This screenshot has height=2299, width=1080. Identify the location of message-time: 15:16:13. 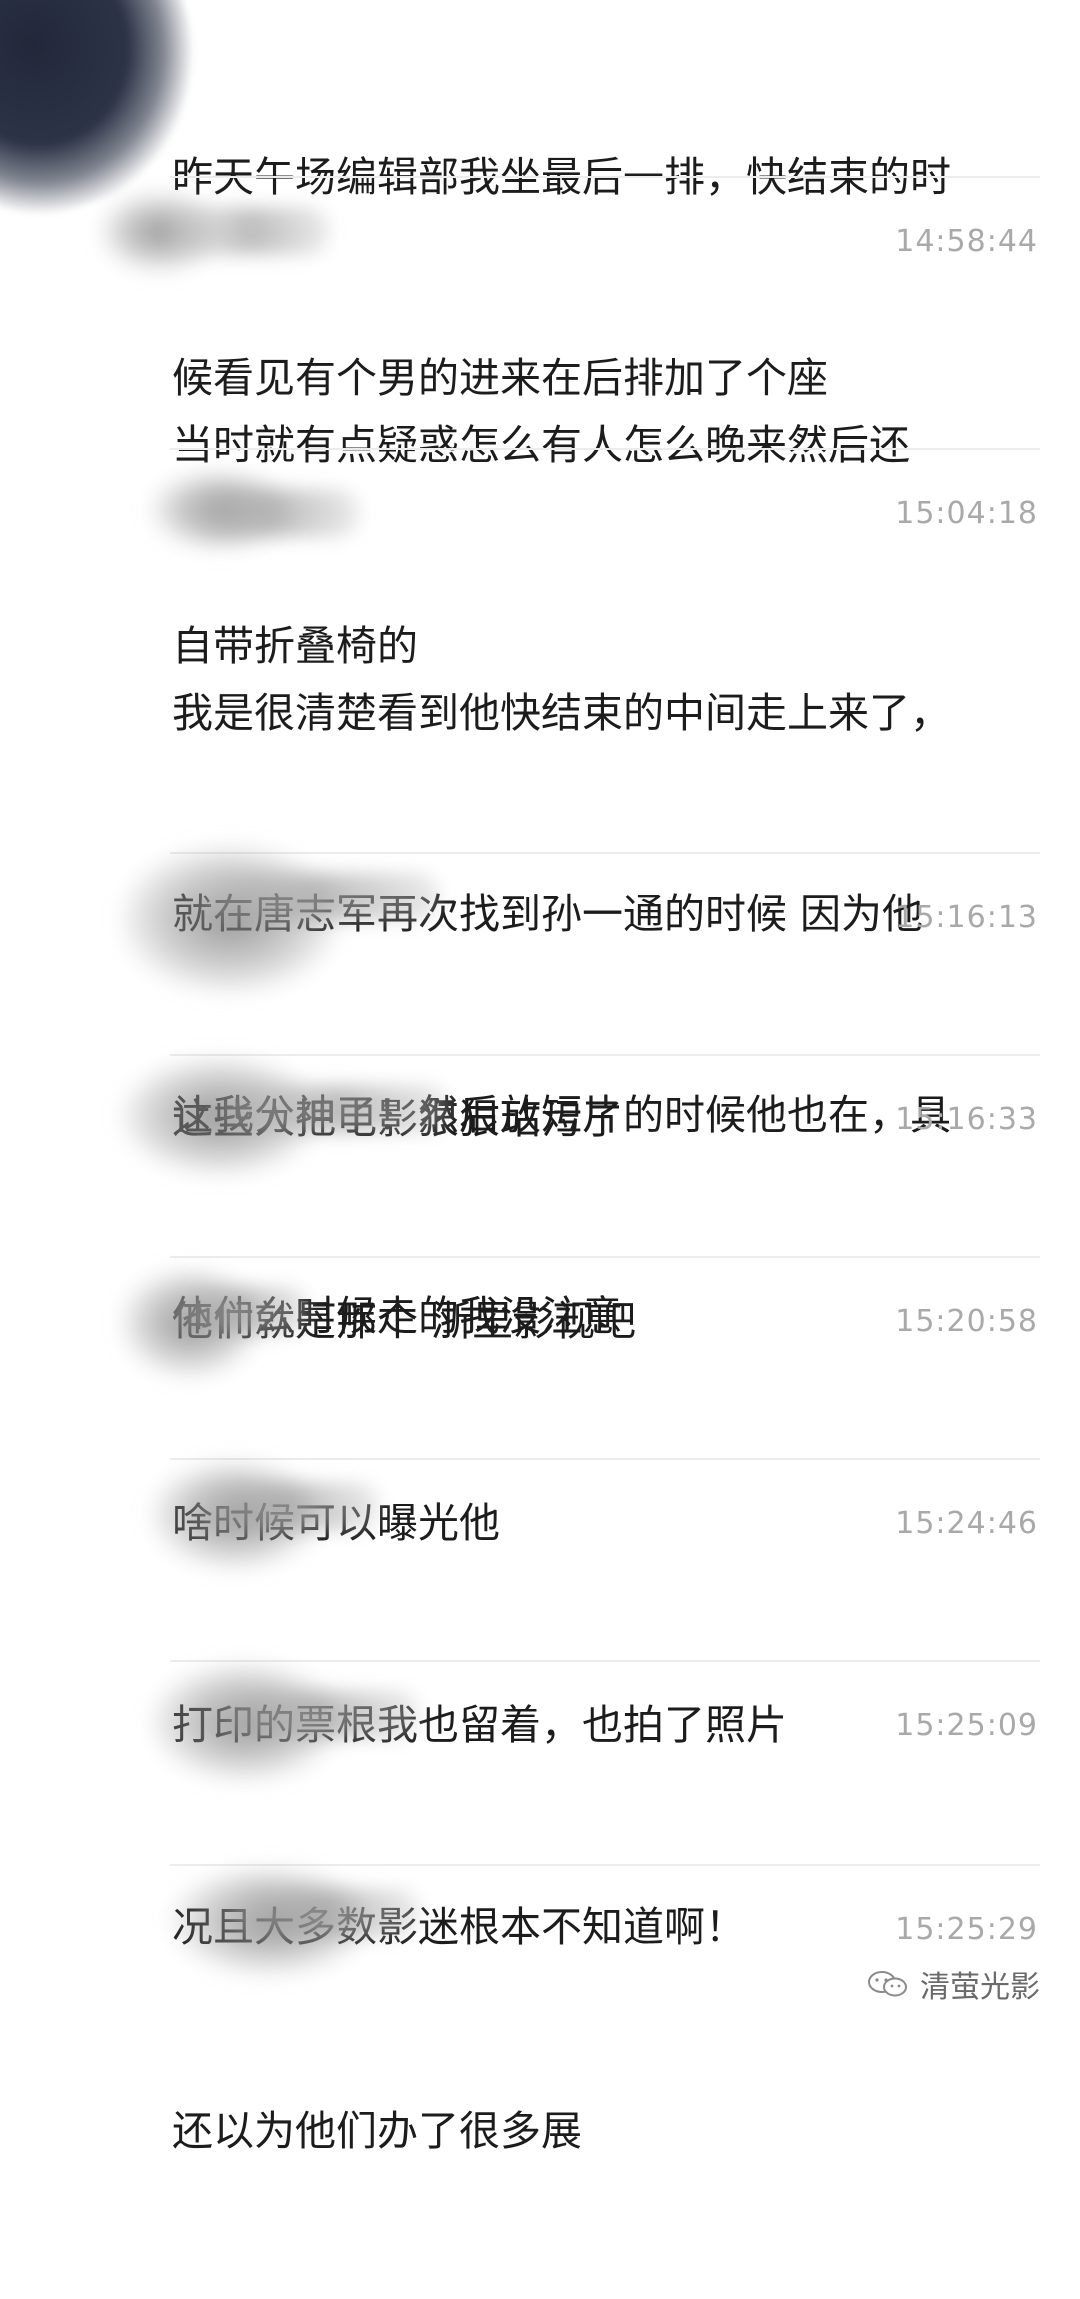
(966, 917).